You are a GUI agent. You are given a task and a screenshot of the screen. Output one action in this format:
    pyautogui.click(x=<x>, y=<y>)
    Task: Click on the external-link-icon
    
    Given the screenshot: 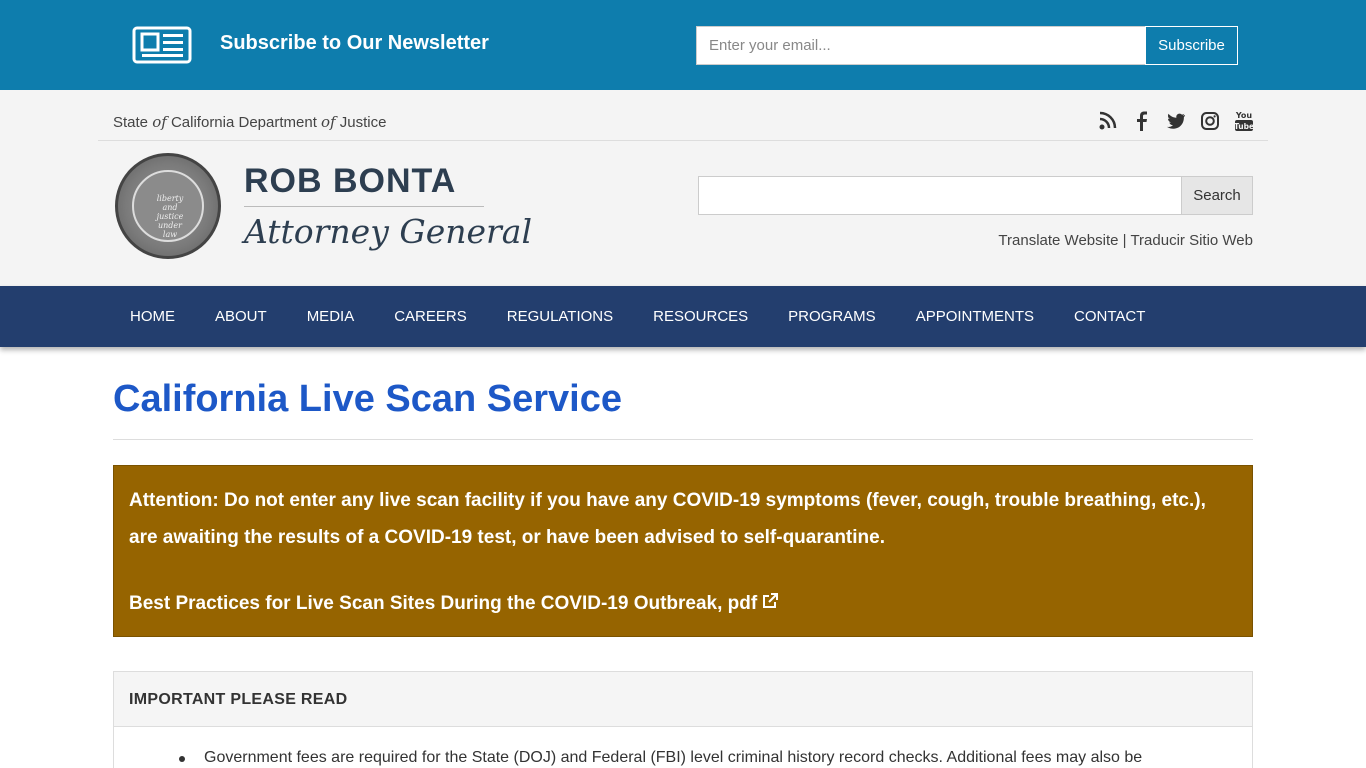 What is the action you would take?
    pyautogui.click(x=770, y=601)
    